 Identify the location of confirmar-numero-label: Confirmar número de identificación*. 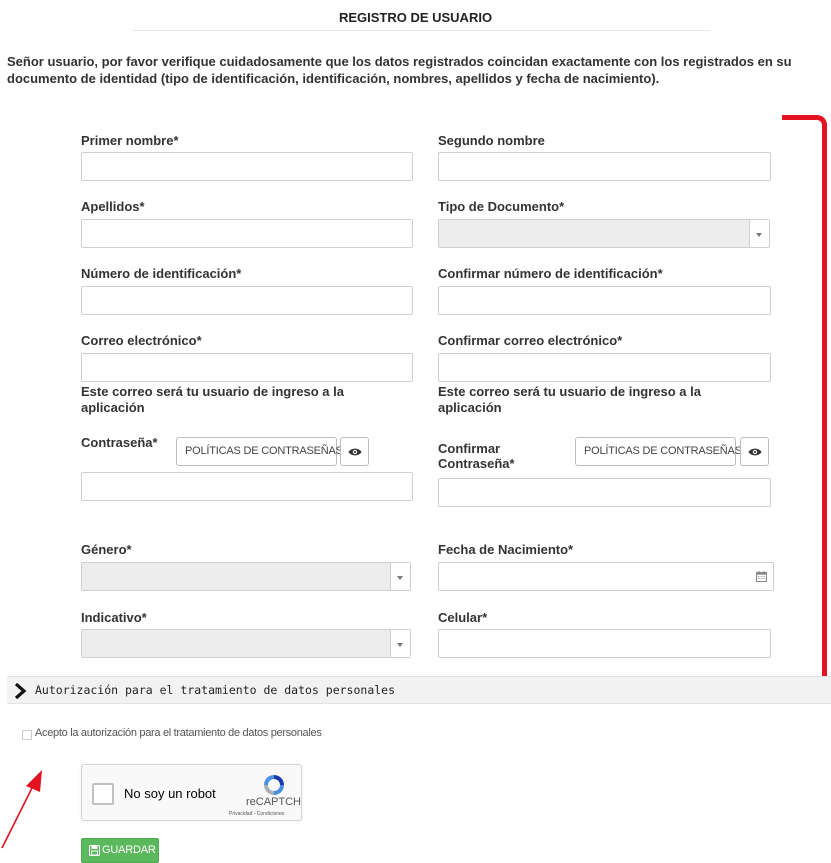
(550, 273).